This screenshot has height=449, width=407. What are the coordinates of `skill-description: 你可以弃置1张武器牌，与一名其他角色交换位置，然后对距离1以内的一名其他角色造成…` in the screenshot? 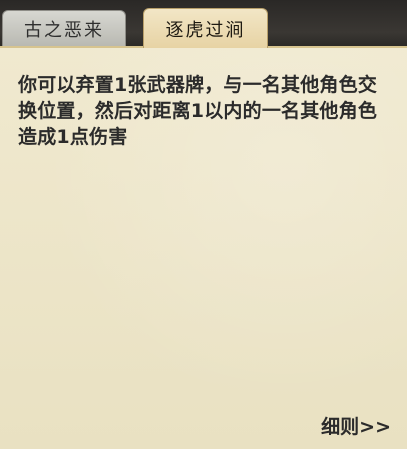 It's located at (198, 111).